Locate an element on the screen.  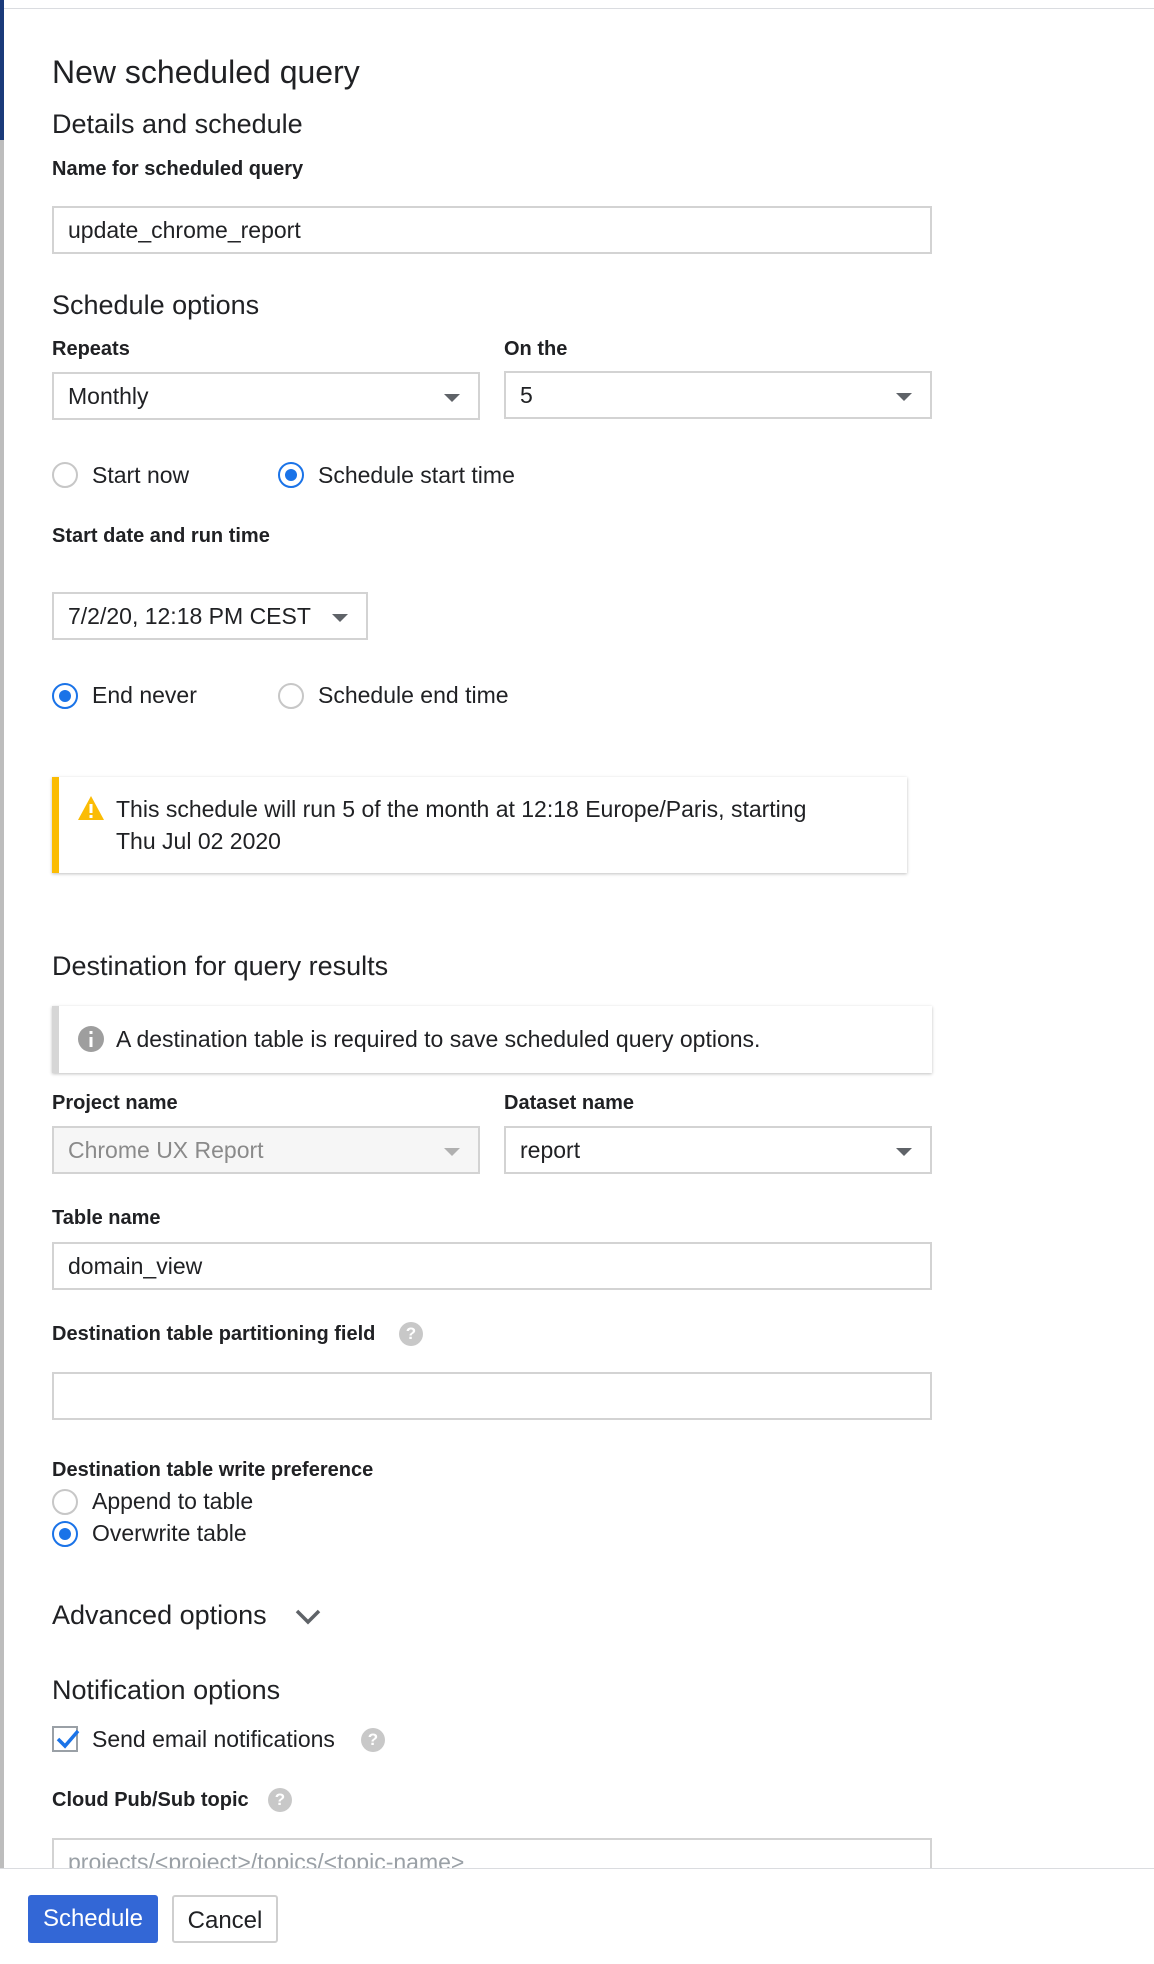
start-date-value: 7/2/20, 12:18 PM CEST is located at coordinates (189, 616).